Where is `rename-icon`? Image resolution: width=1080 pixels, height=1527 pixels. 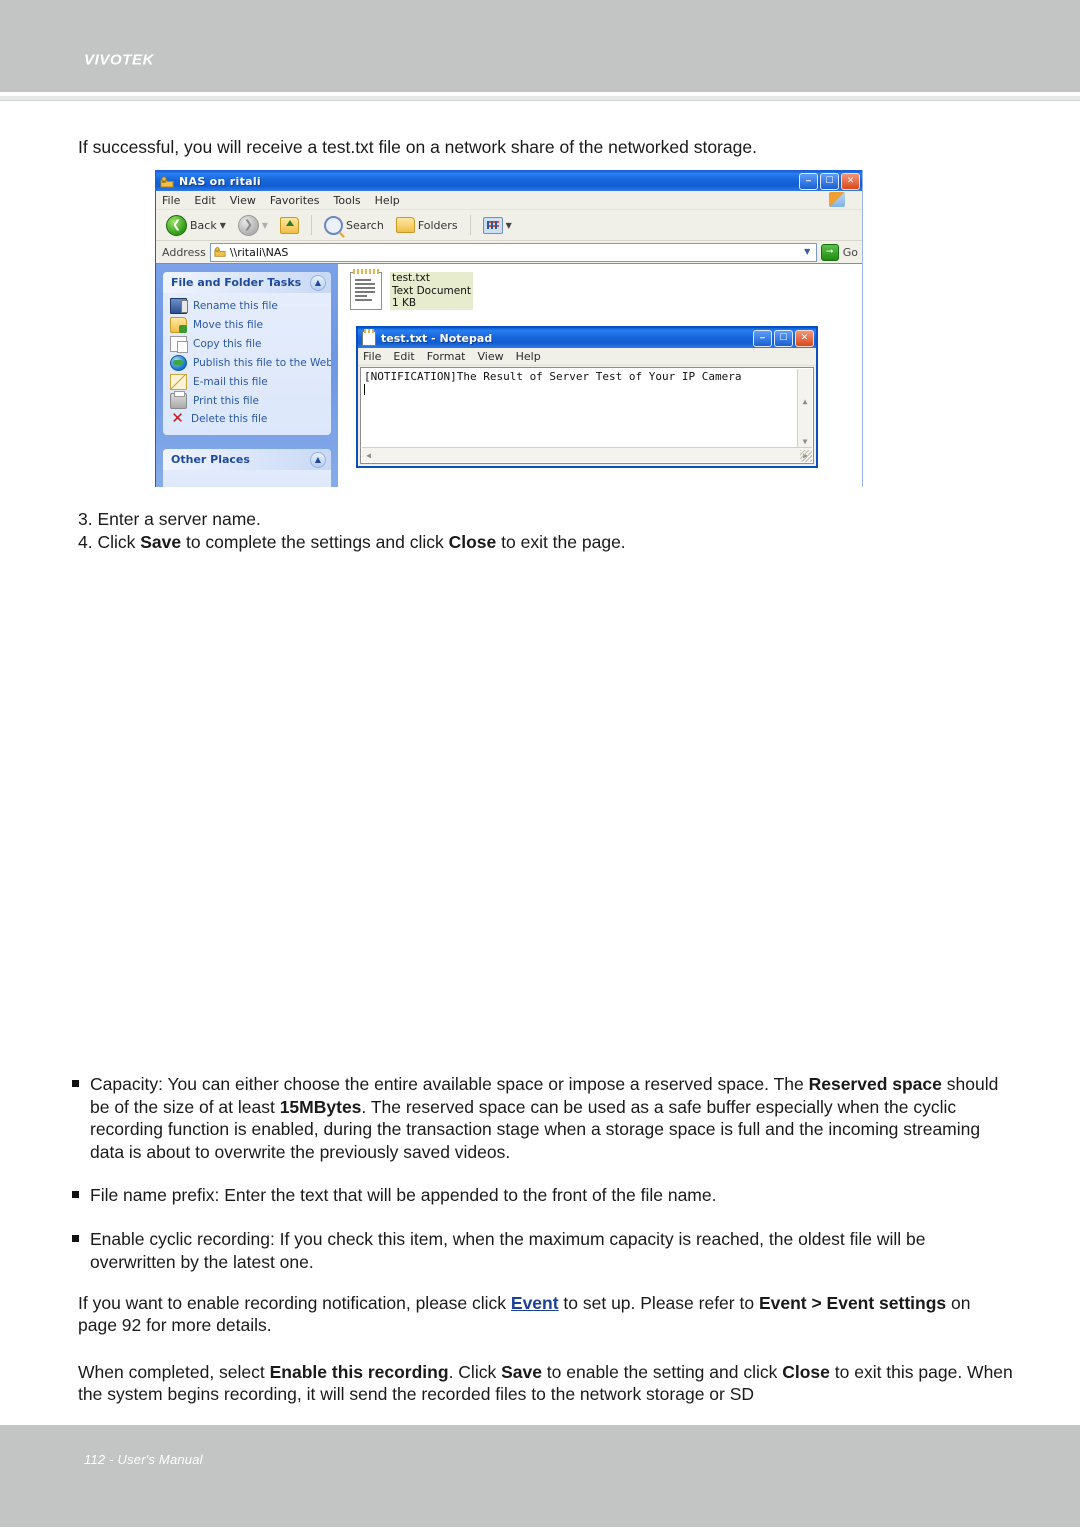
rename-icon is located at coordinates (179, 306).